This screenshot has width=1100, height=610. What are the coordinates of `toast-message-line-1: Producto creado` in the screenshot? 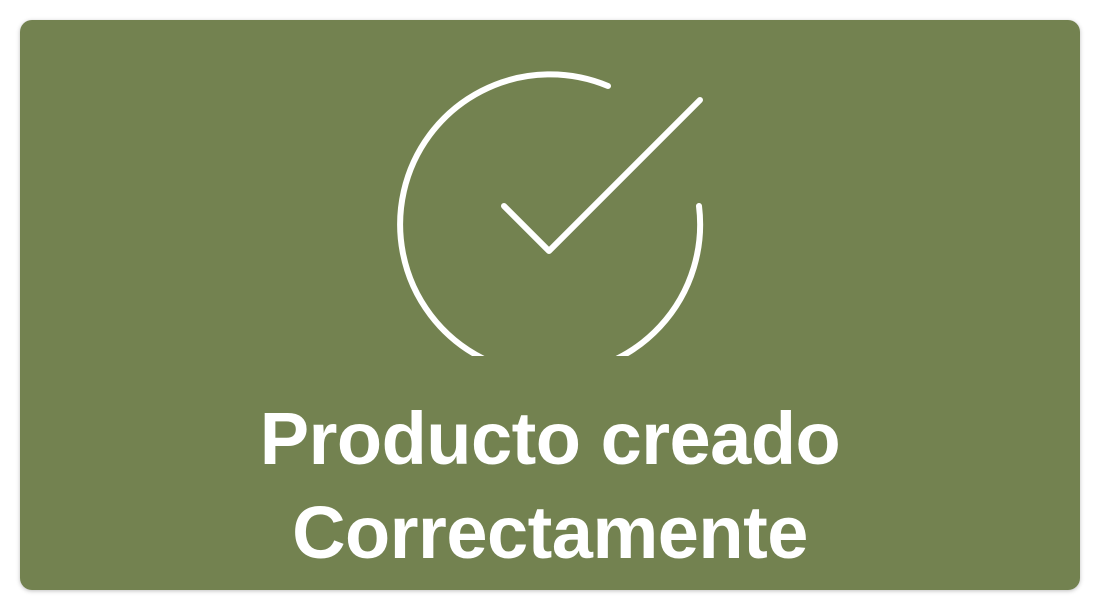 It's located at (550, 438).